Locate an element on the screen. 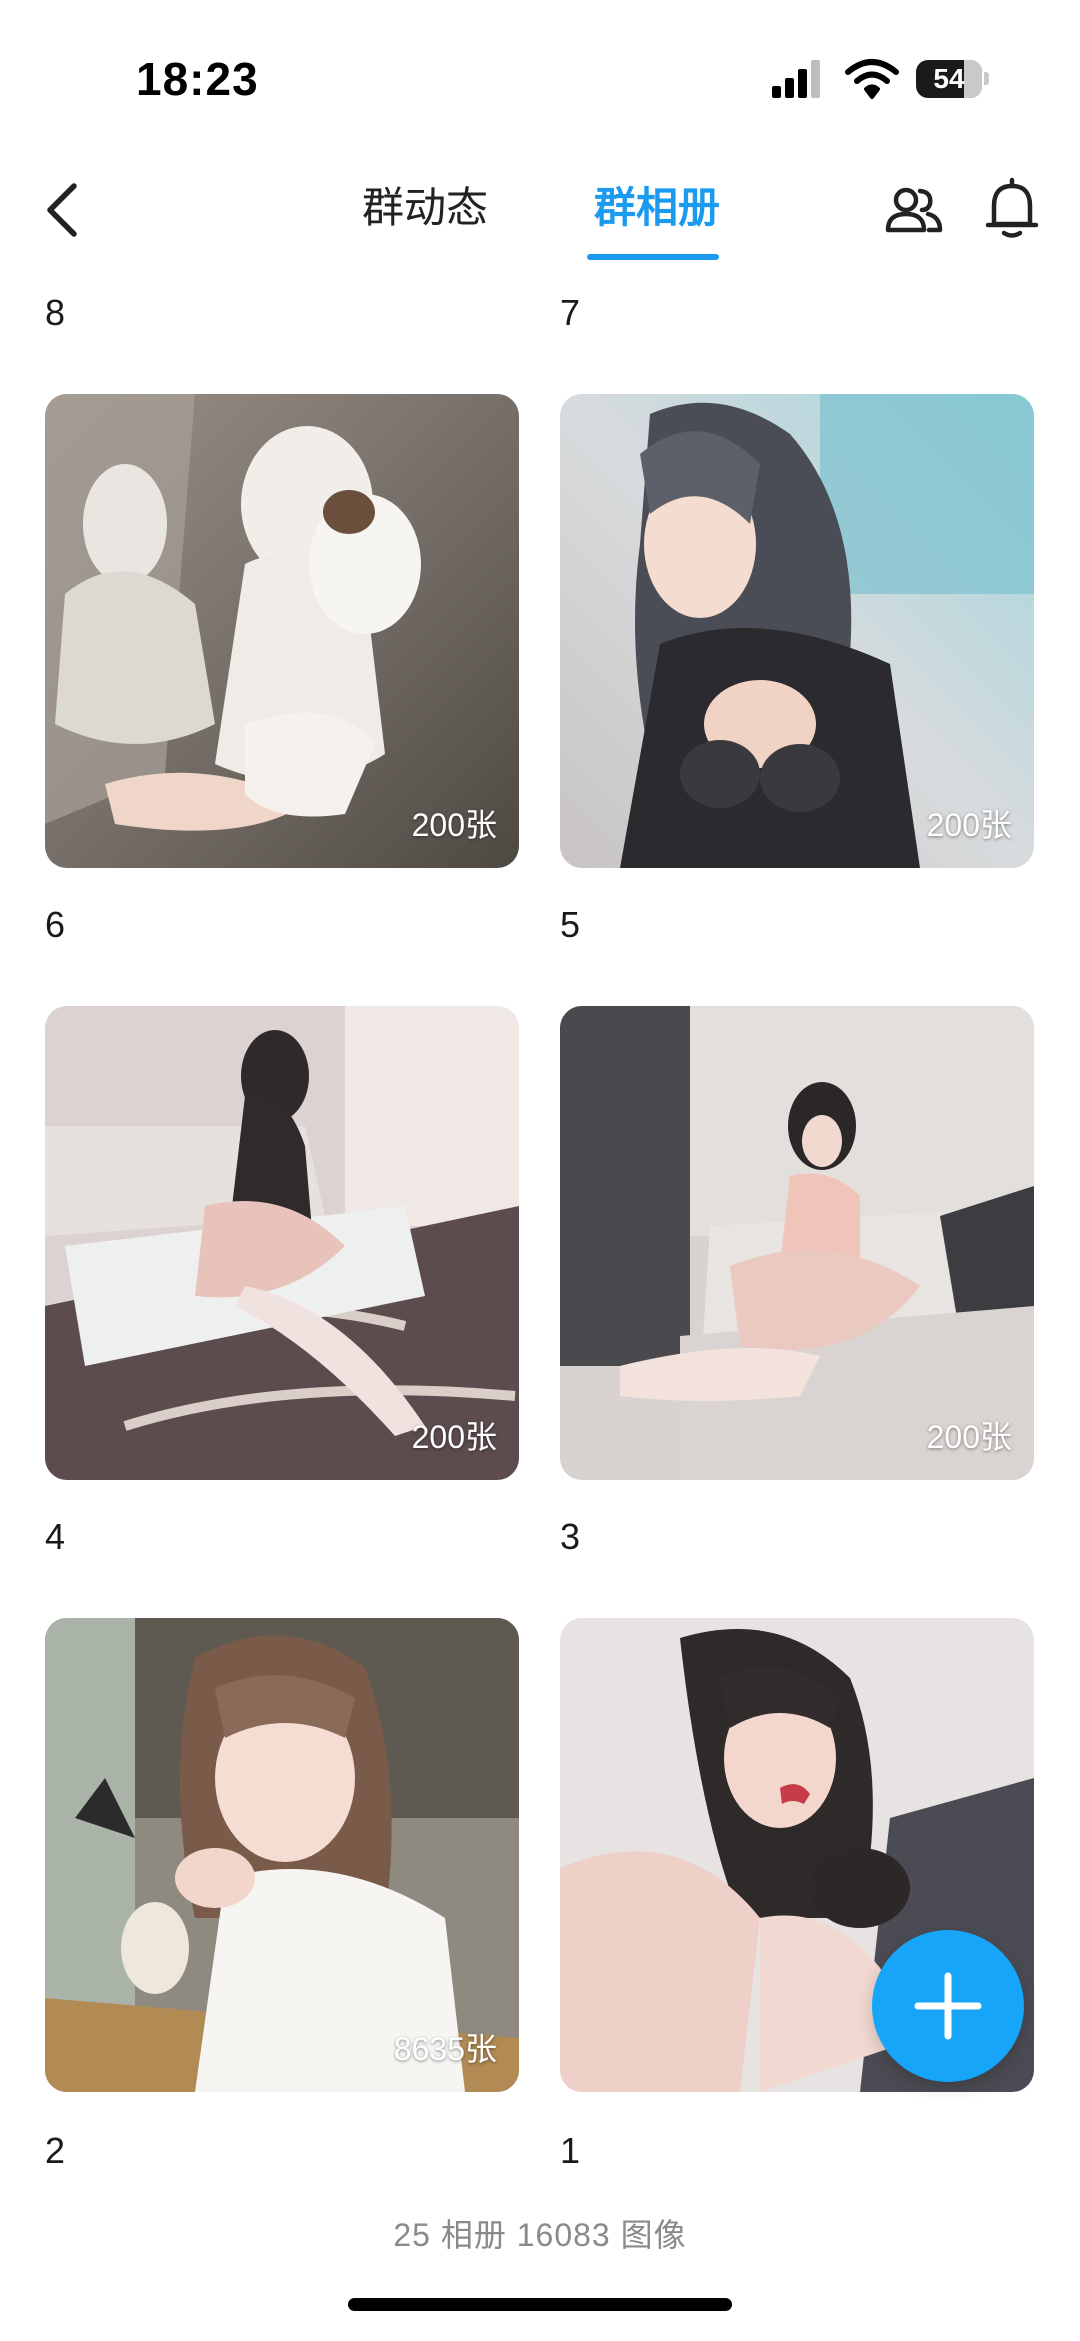  battery-level: 54 is located at coordinates (949, 78).